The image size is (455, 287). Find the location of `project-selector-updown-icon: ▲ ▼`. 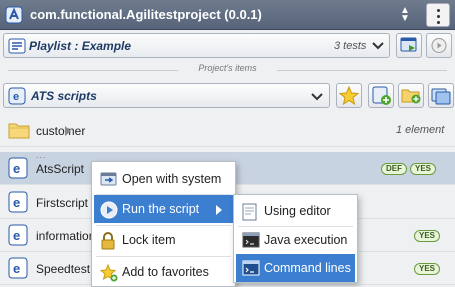

project-selector-updown-icon: ▲ ▼ is located at coordinates (405, 15).